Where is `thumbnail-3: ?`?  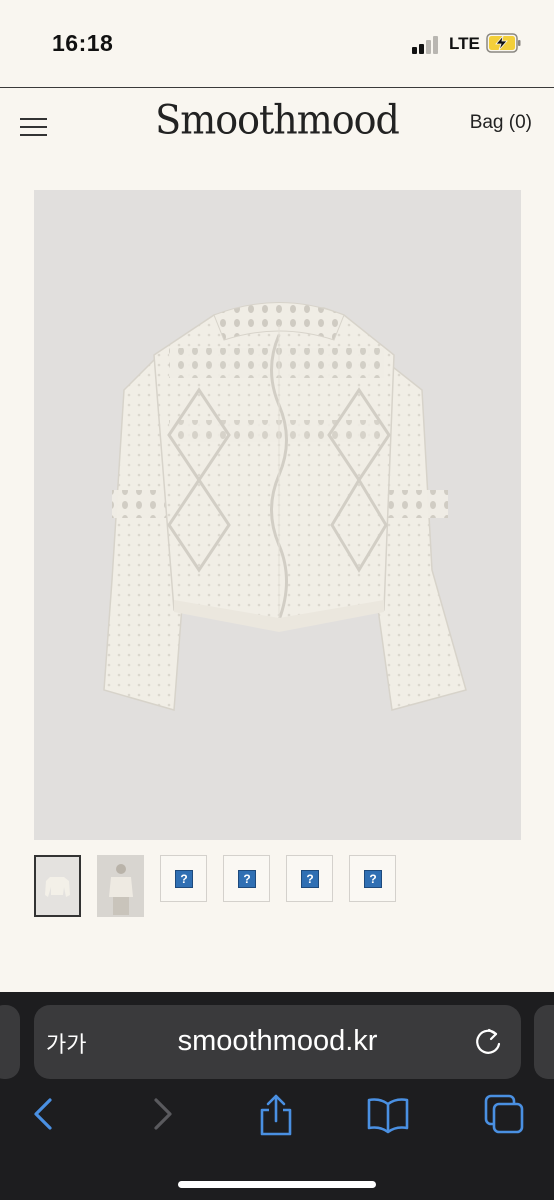
thumbnail-3: ? is located at coordinates (183, 878).